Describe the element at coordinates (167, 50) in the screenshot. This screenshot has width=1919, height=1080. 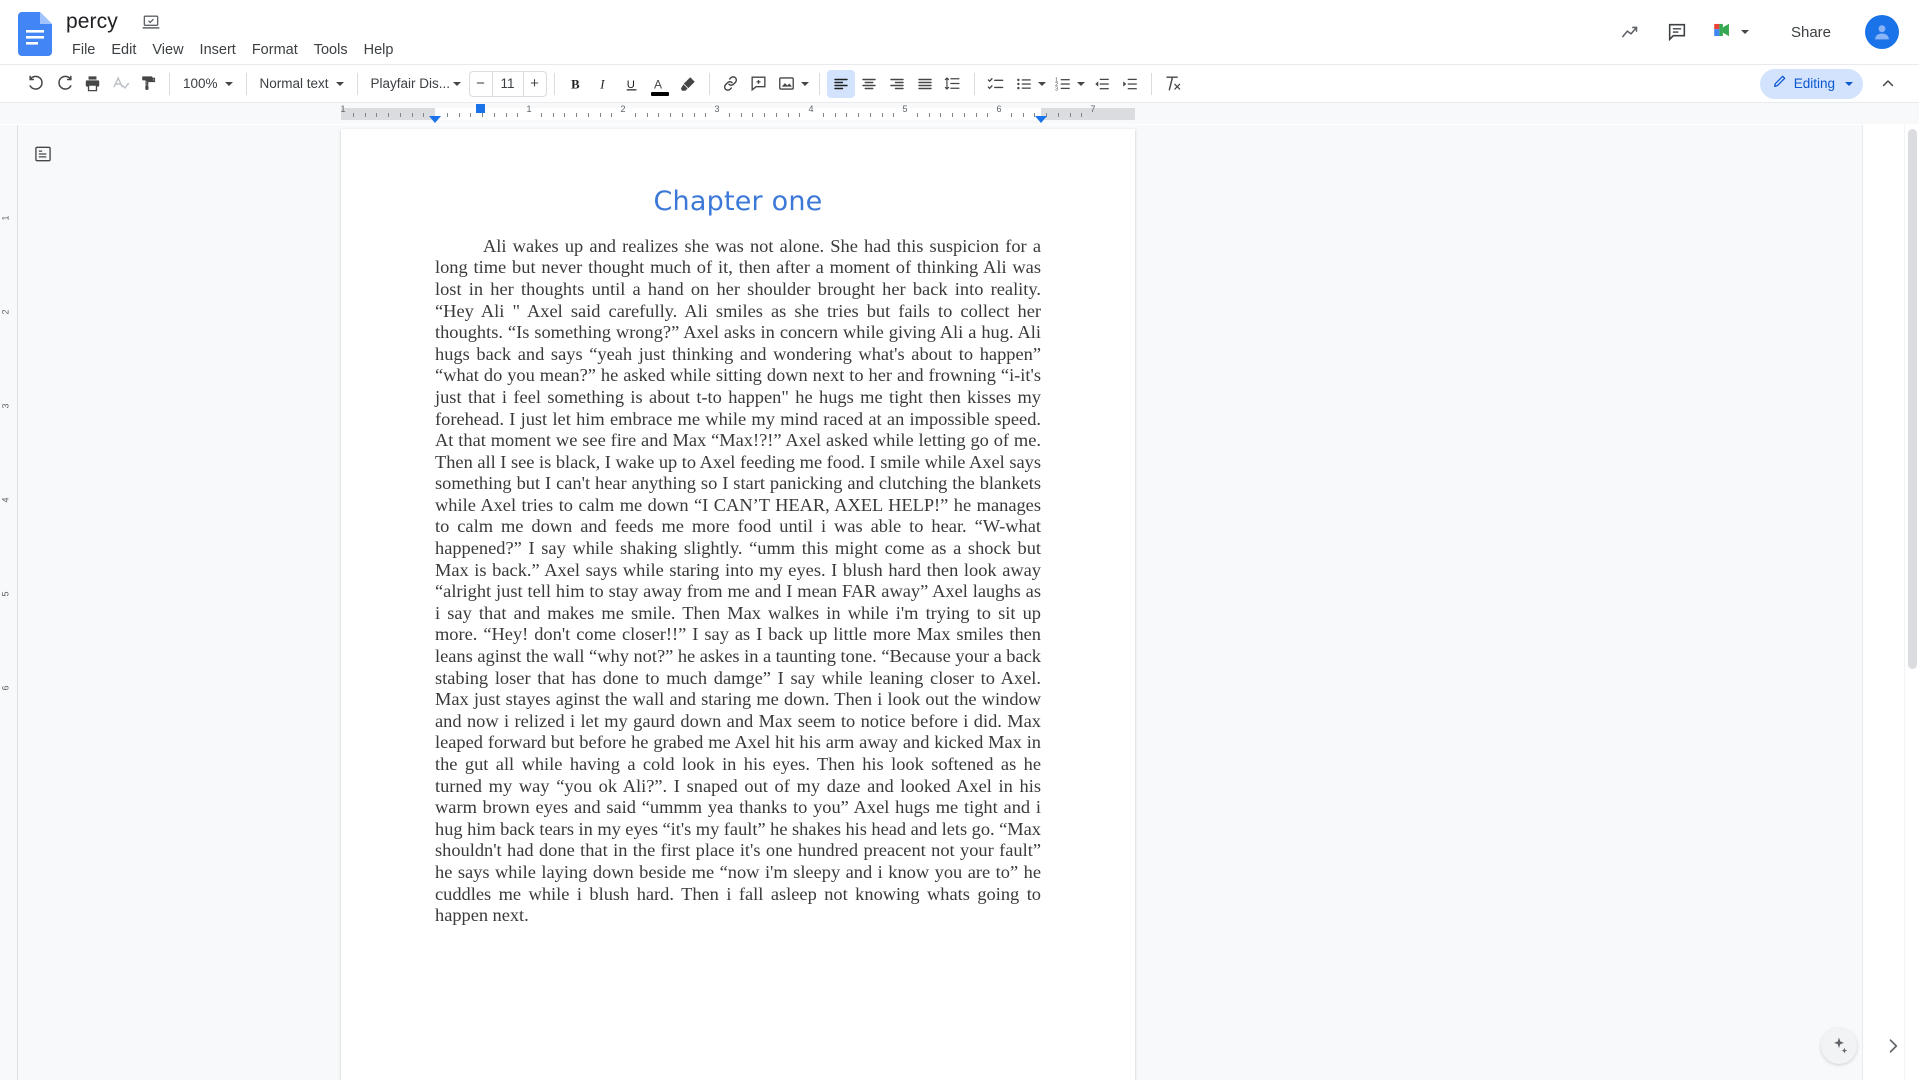
I see `menu-item-view: View` at that location.